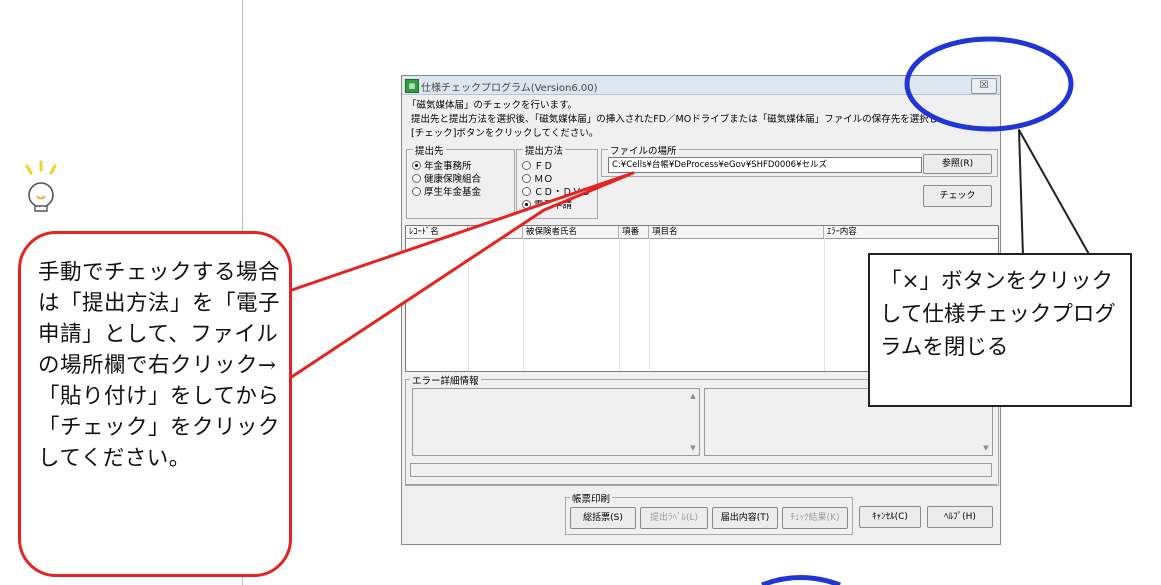 This screenshot has width=1161, height=585. What do you see at coordinates (459, 275) in the screenshot?
I see `left-callout-pointer` at bounding box center [459, 275].